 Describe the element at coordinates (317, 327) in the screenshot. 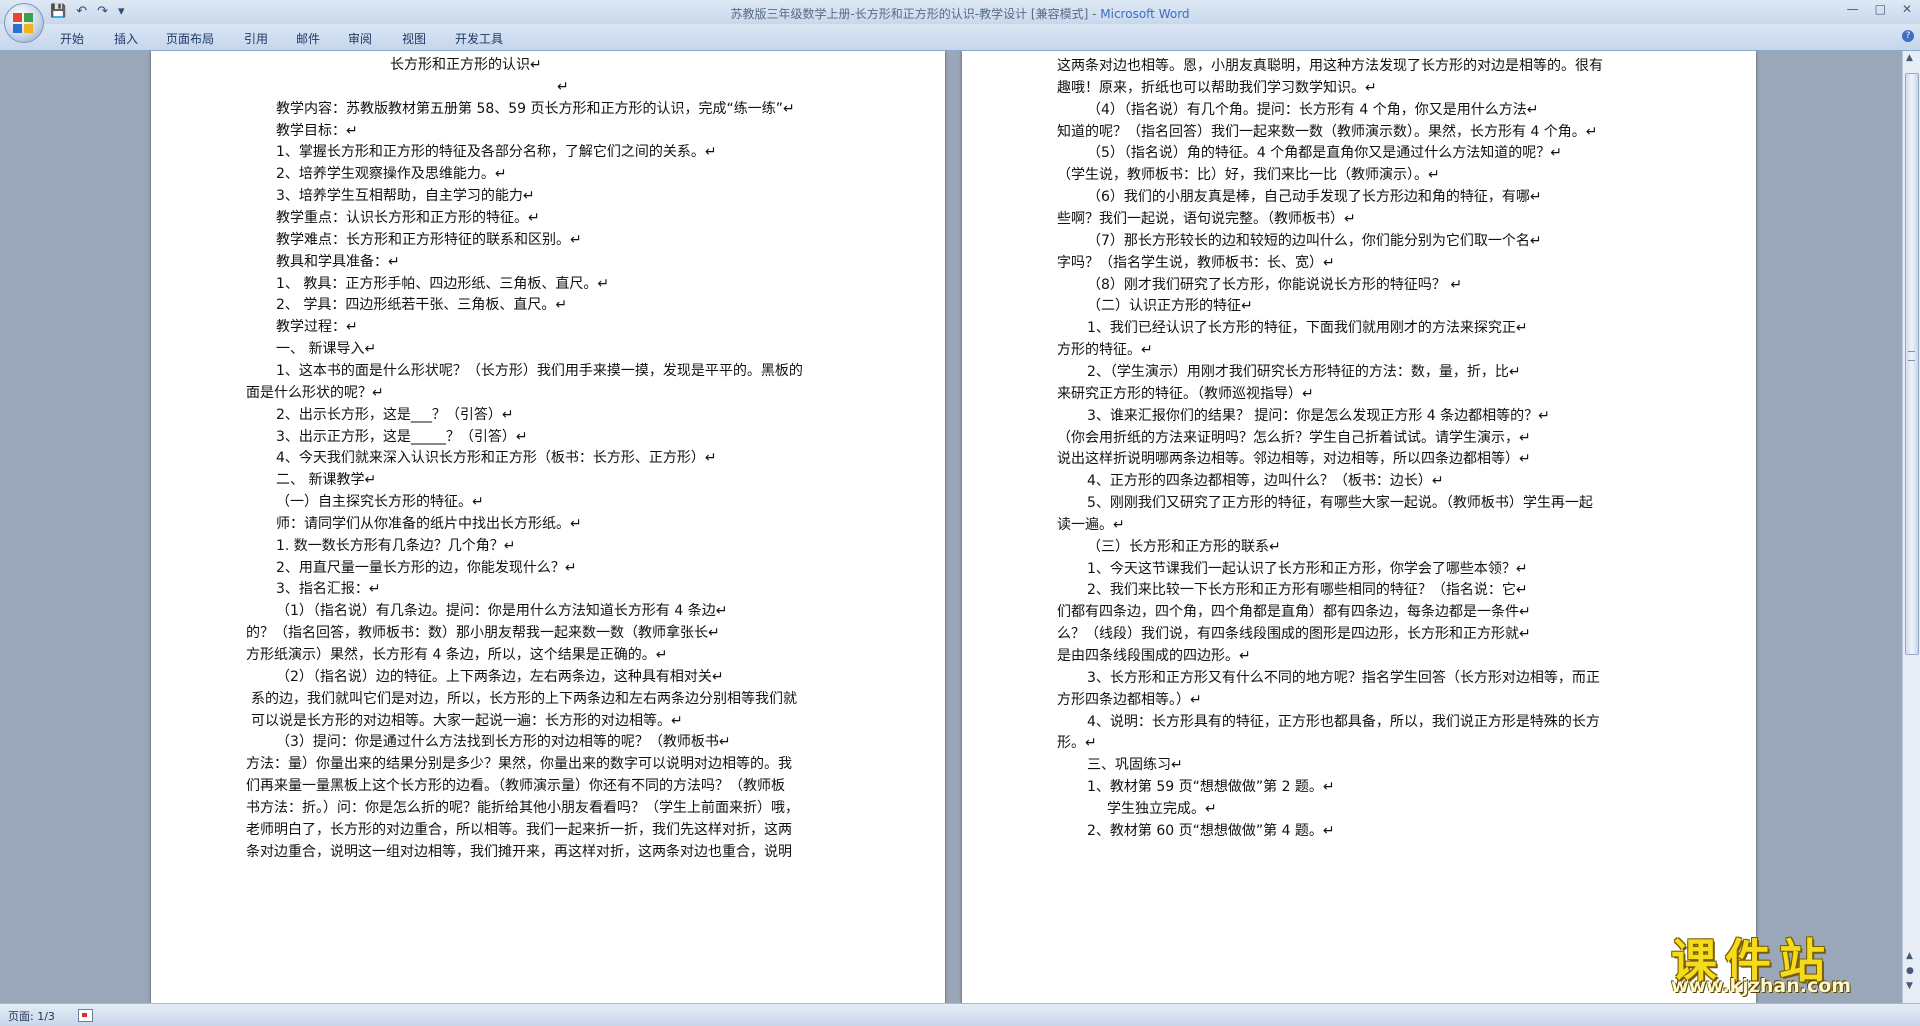

I see `paragraph-line: 教学过程：↵` at that location.